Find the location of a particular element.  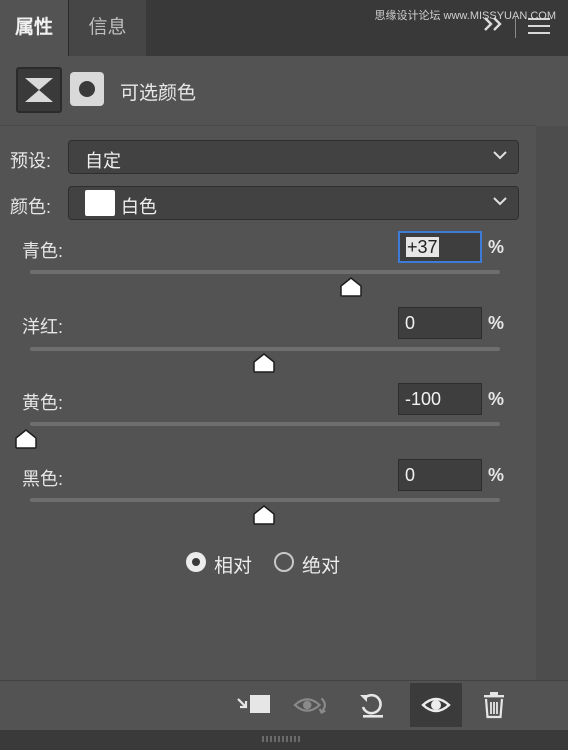

yellow-slider-track is located at coordinates (265, 424).